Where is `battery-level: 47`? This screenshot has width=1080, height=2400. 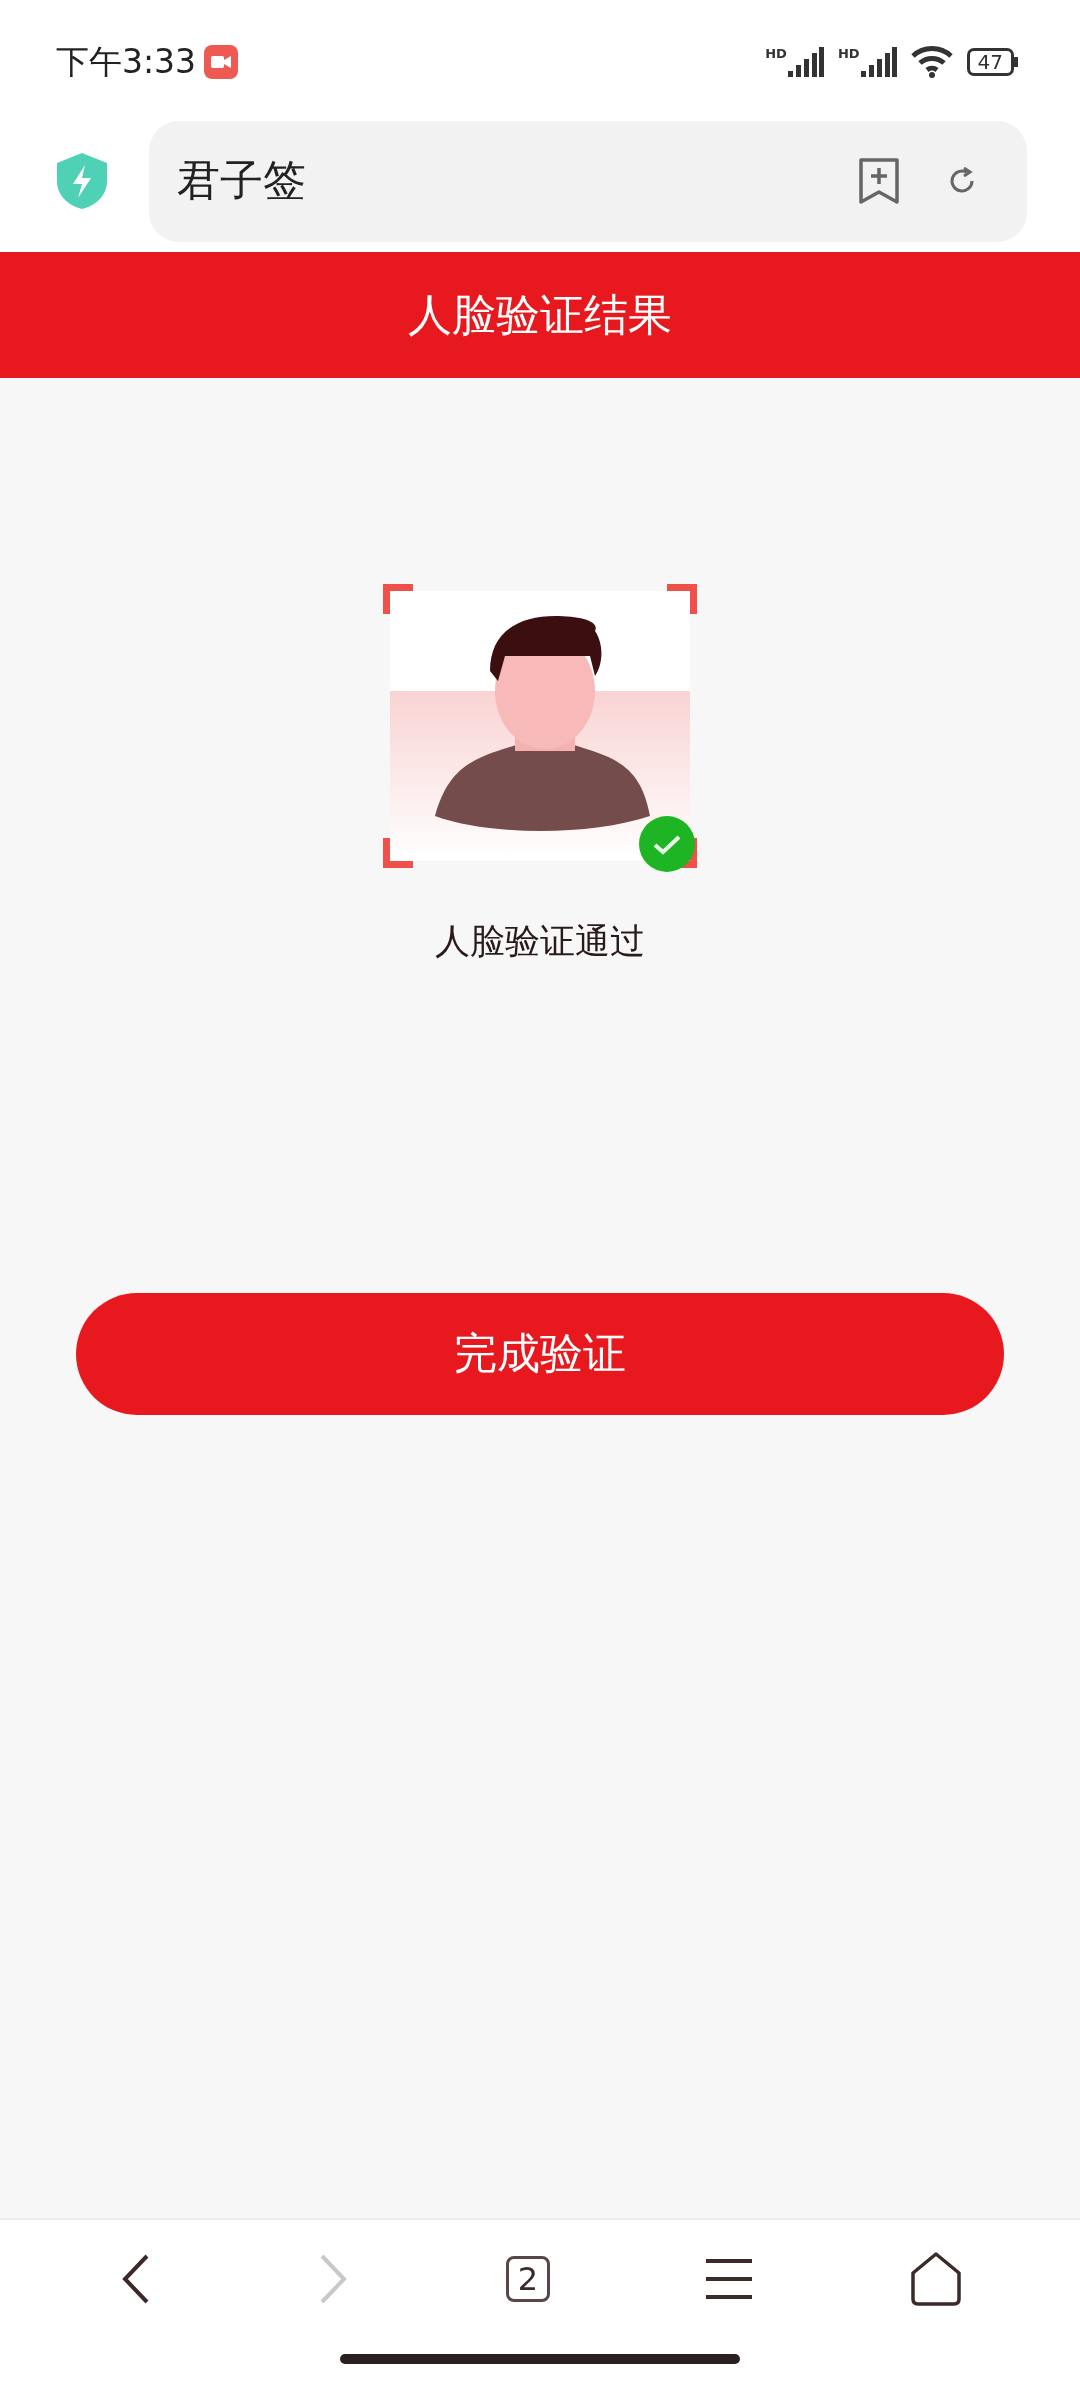
battery-level: 47 is located at coordinates (990, 62).